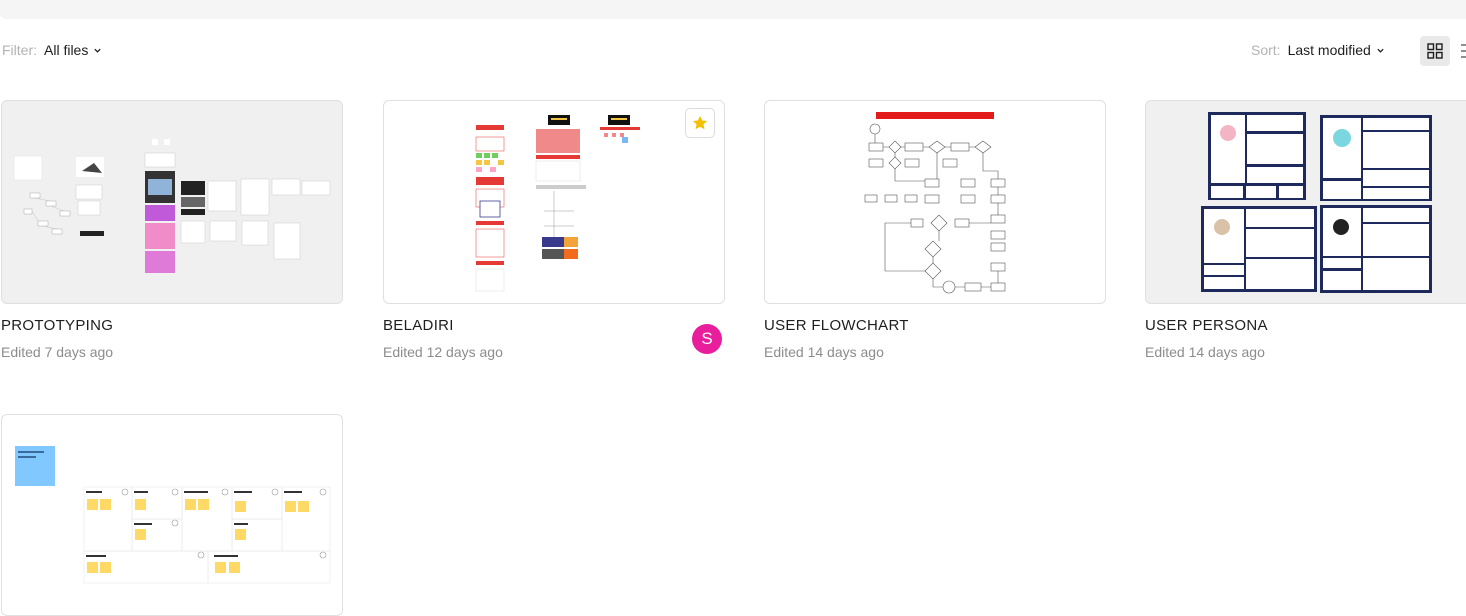 This screenshot has width=1466, height=616. What do you see at coordinates (836, 325) in the screenshot?
I see `file-title: USER FLOWCHART` at bounding box center [836, 325].